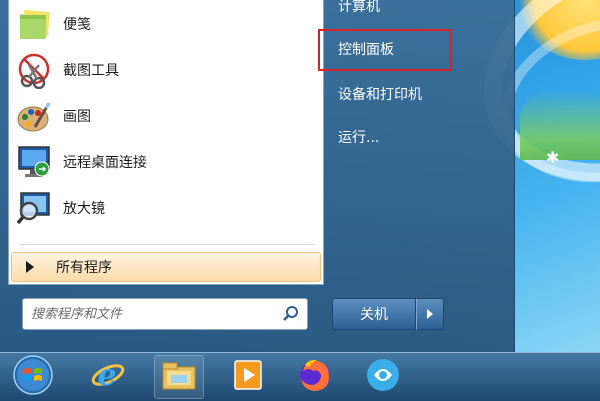  I want to click on start-search-box, so click(165, 314).